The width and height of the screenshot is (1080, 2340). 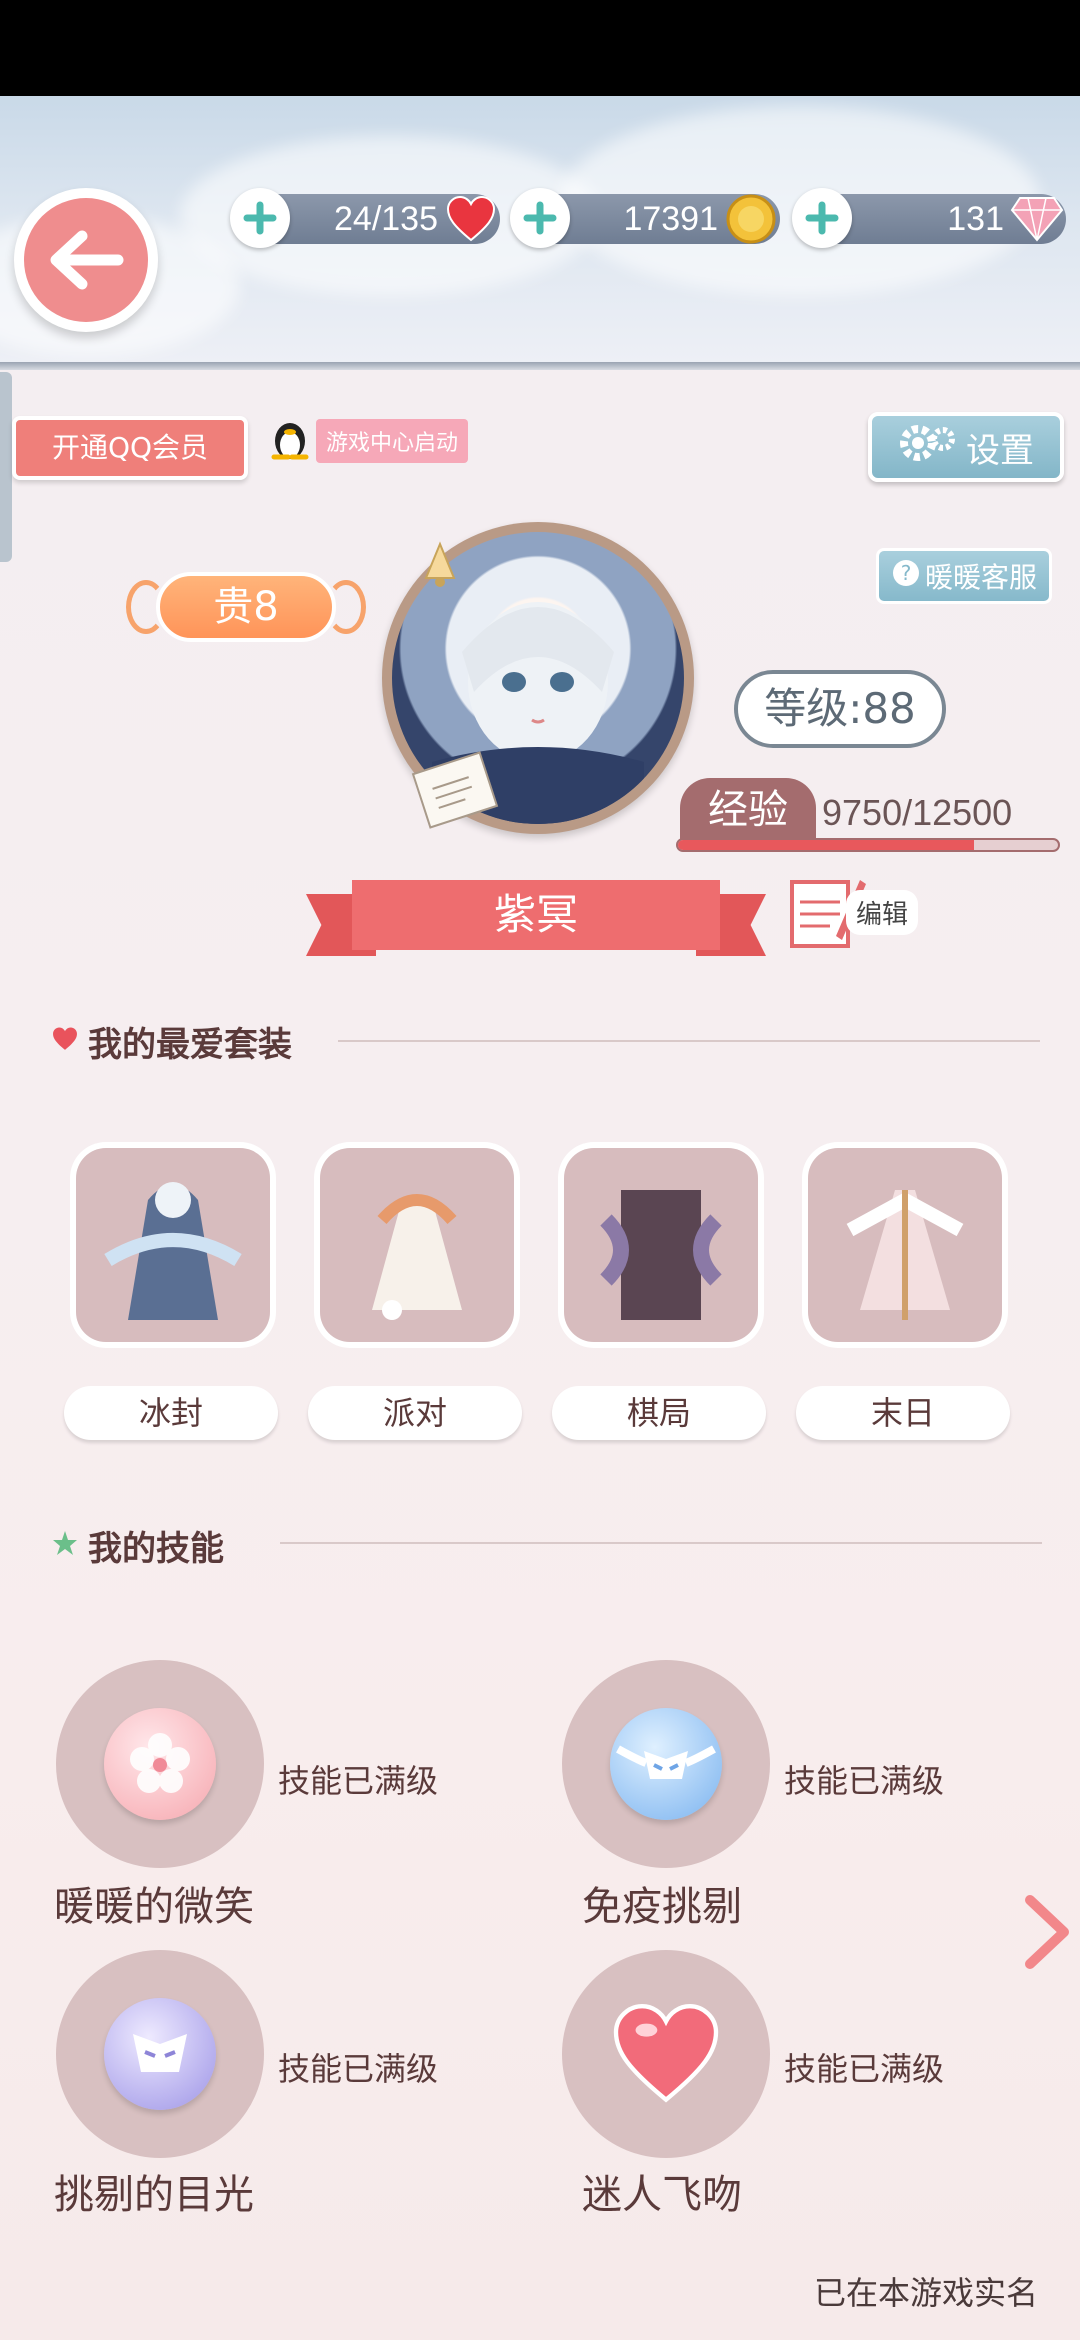 What do you see at coordinates (386, 219) in the screenshot?
I see `stamina-value: 24/135` at bounding box center [386, 219].